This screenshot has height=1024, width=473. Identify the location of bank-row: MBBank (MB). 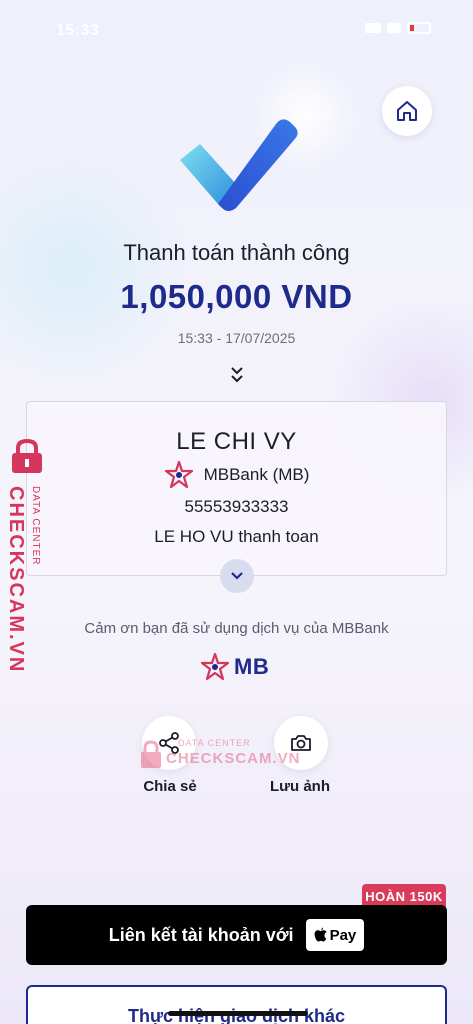
(236, 475).